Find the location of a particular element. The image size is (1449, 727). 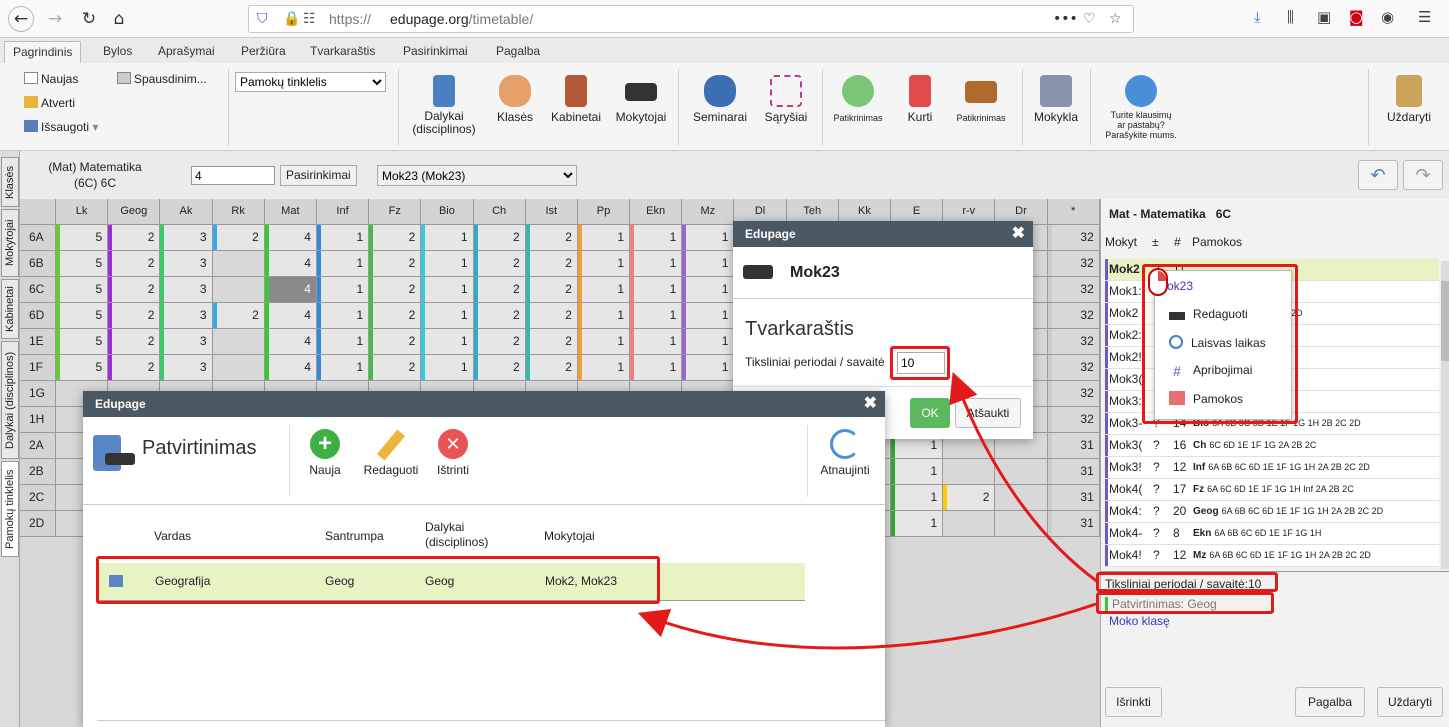

arrow-to-periods is located at coordinates (1024, 477).